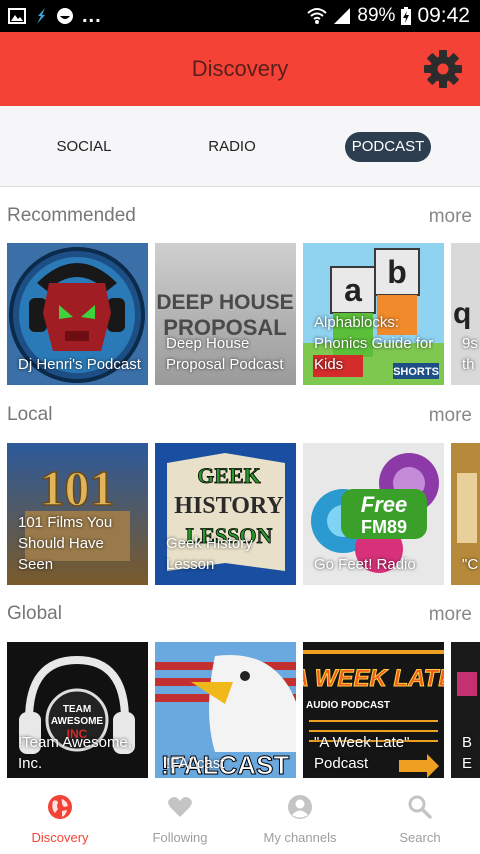 The width and height of the screenshot is (480, 854). What do you see at coordinates (373, 678) in the screenshot?
I see `svg-text: A WEEK LATE` at bounding box center [373, 678].